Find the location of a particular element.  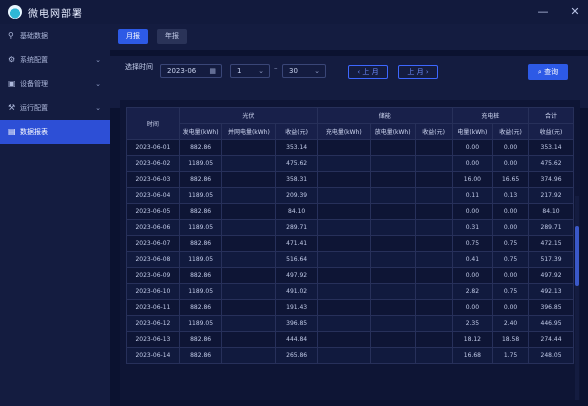

table-cell: 0.31 is located at coordinates (472, 227).